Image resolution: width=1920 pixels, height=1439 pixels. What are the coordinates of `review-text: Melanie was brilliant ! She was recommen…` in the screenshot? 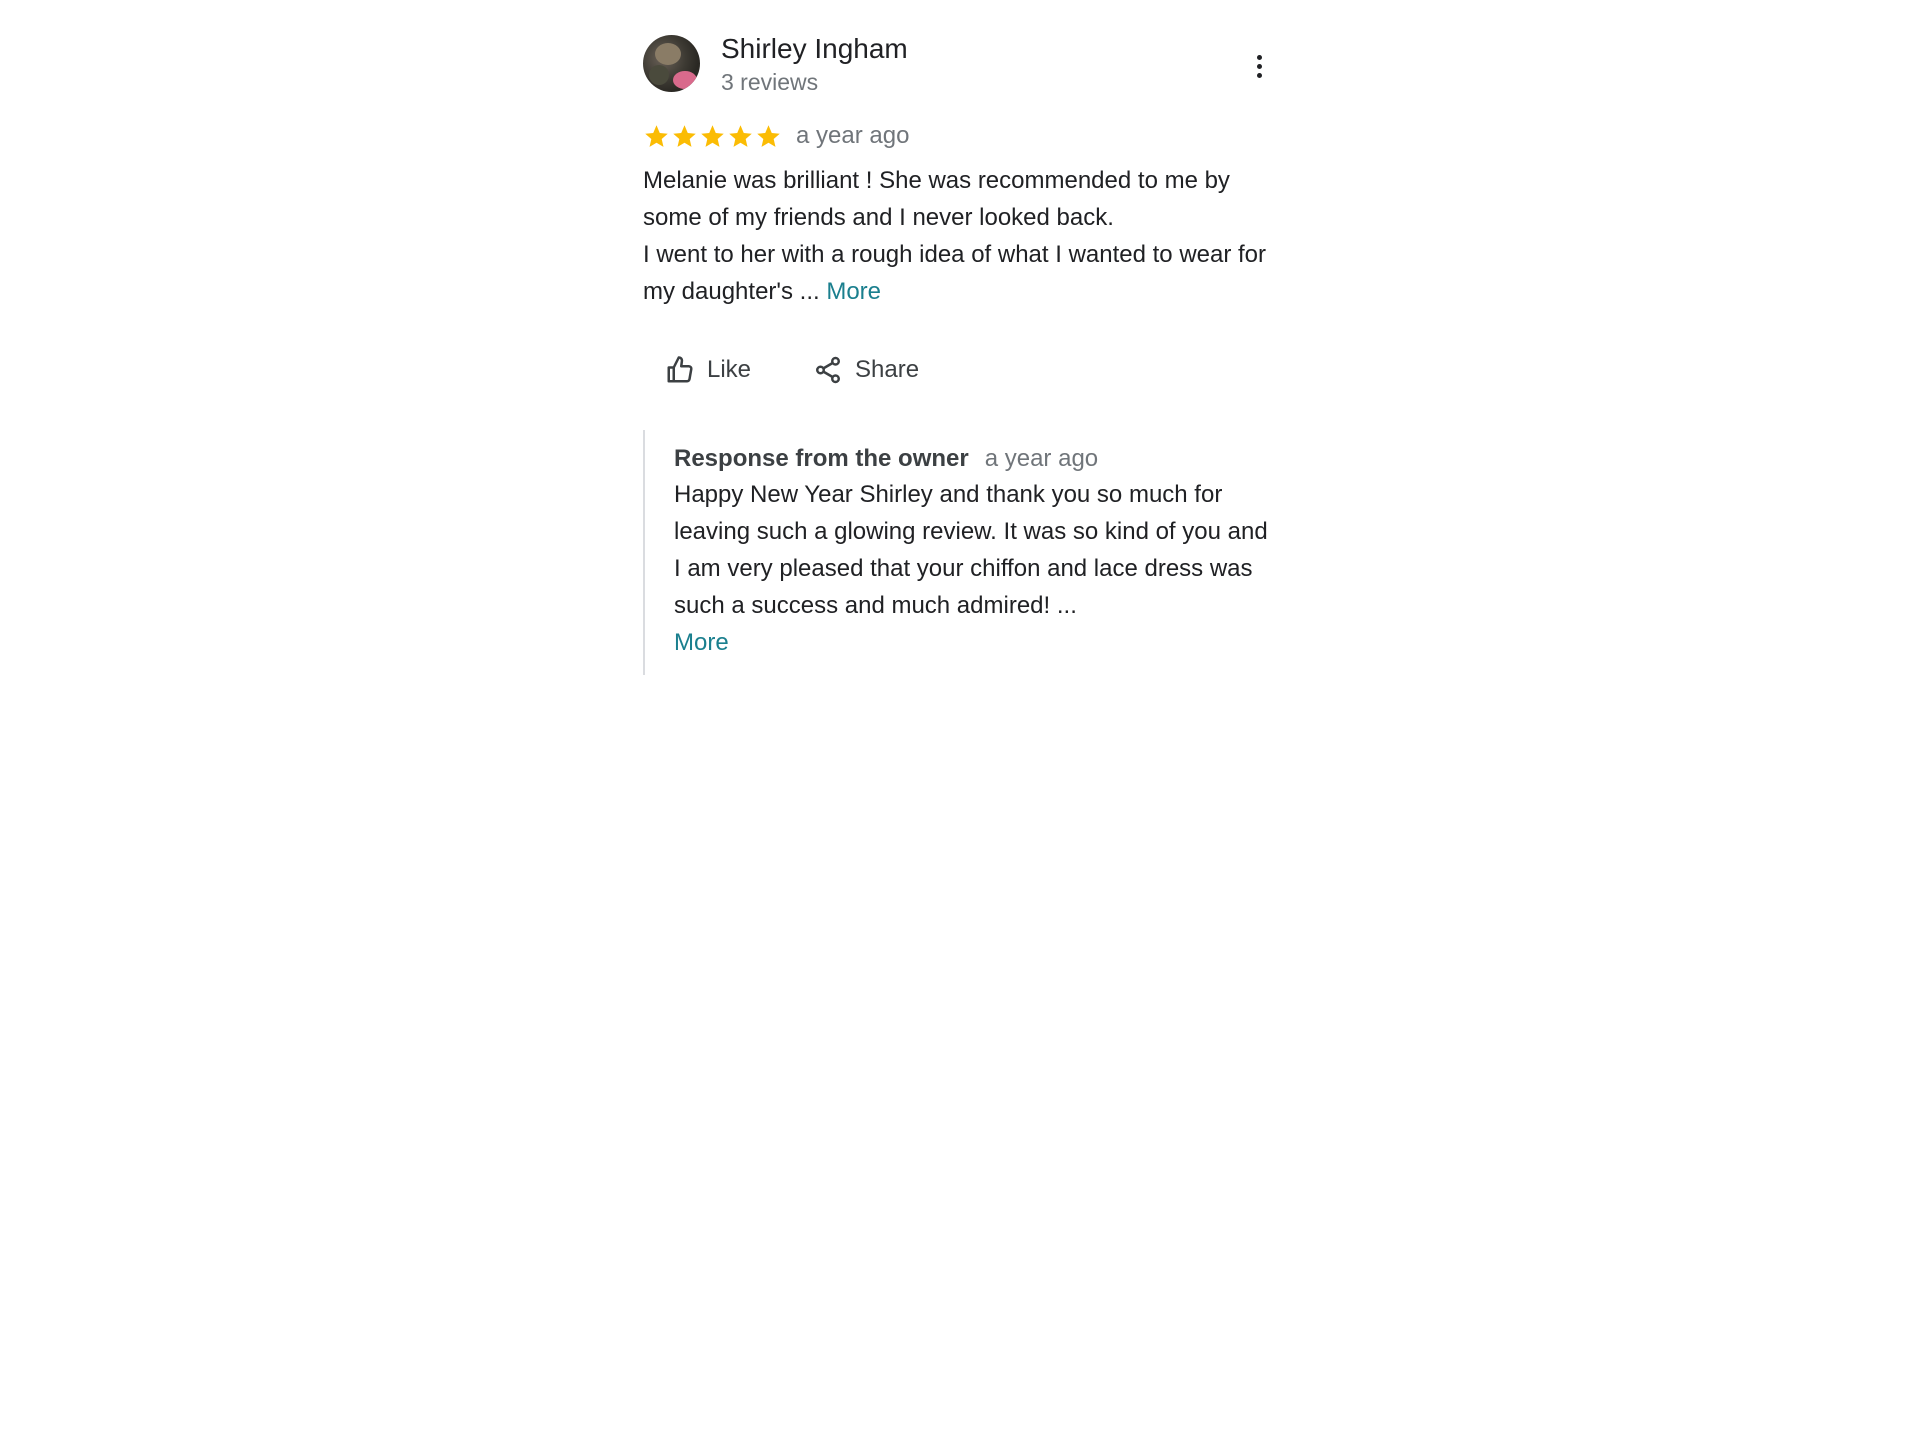 It's located at (959, 236).